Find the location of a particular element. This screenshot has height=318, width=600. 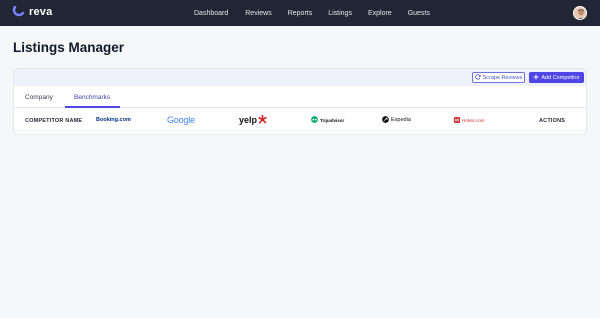

google-logo: Google is located at coordinates (181, 120).